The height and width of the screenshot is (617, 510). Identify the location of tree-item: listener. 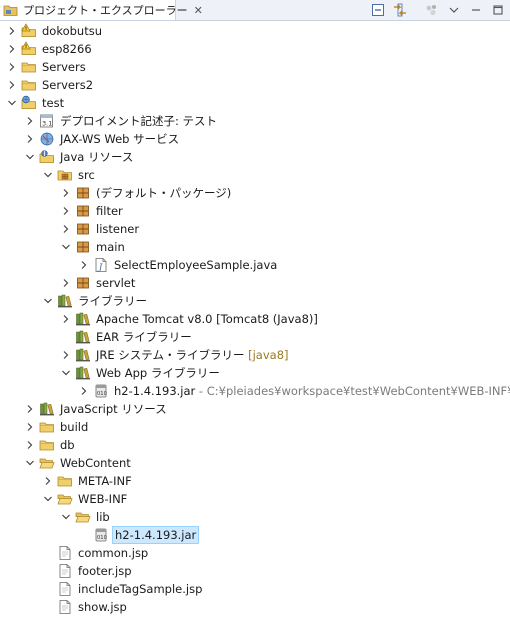
(255, 229).